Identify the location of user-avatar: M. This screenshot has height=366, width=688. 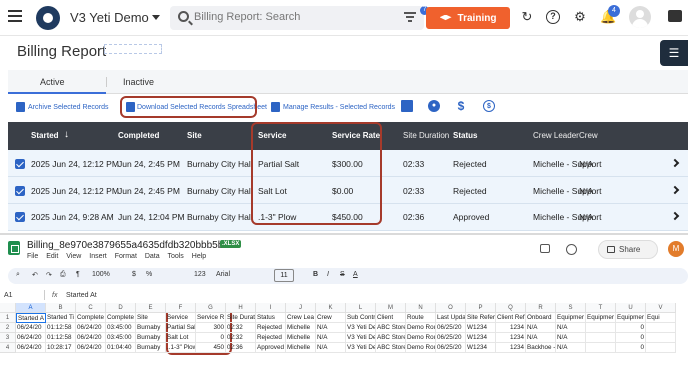
(676, 249).